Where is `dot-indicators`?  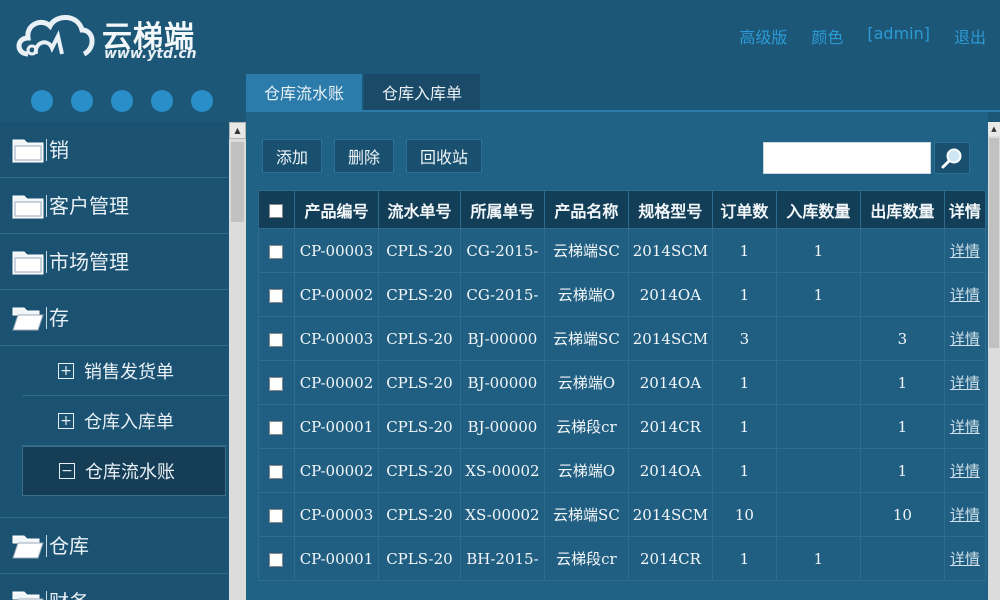
dot-indicators is located at coordinates (122, 101).